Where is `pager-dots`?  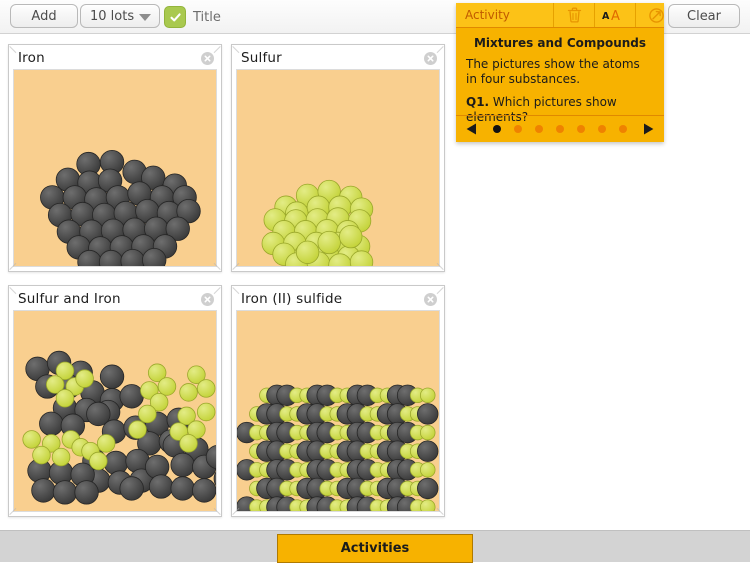 pager-dots is located at coordinates (560, 129).